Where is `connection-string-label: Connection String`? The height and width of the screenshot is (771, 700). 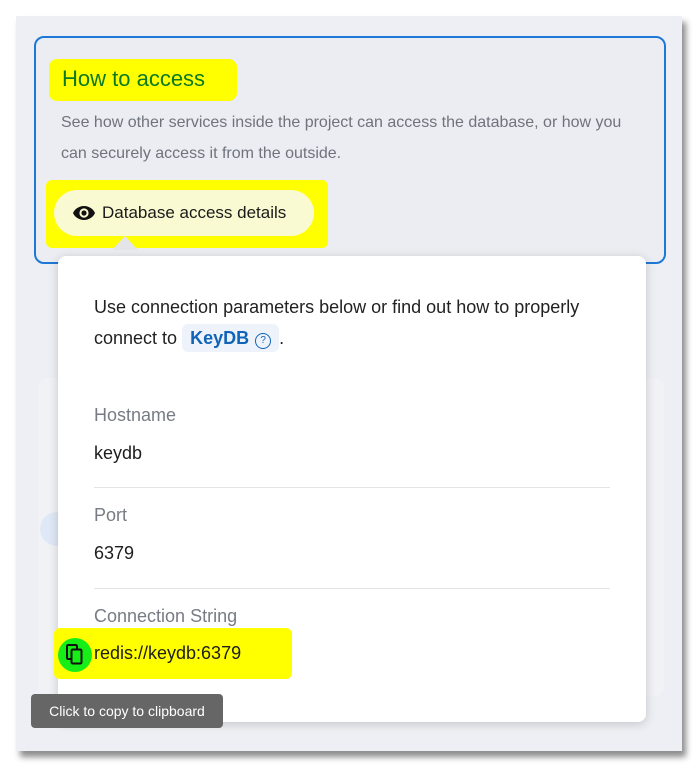
connection-string-label: Connection String is located at coordinates (166, 616).